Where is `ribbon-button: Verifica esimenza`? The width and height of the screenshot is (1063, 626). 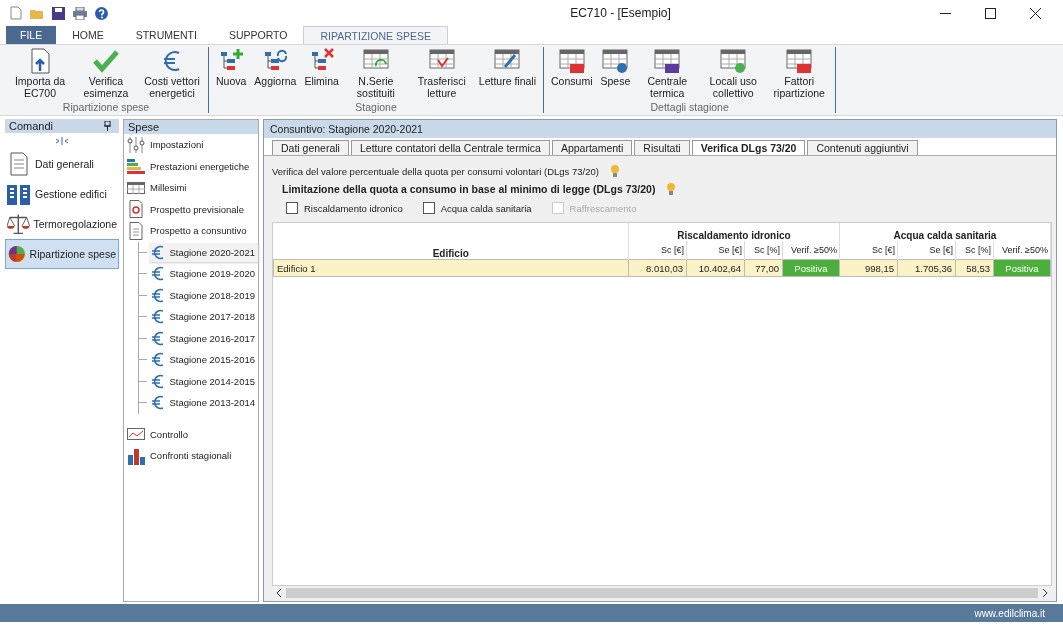 ribbon-button: Verifica esimenza is located at coordinates (106, 74).